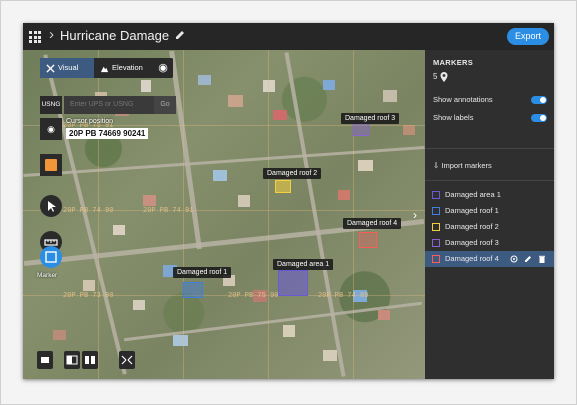  Describe the element at coordinates (180, 35) in the screenshot. I see `edit-title-pencil-icon` at that location.